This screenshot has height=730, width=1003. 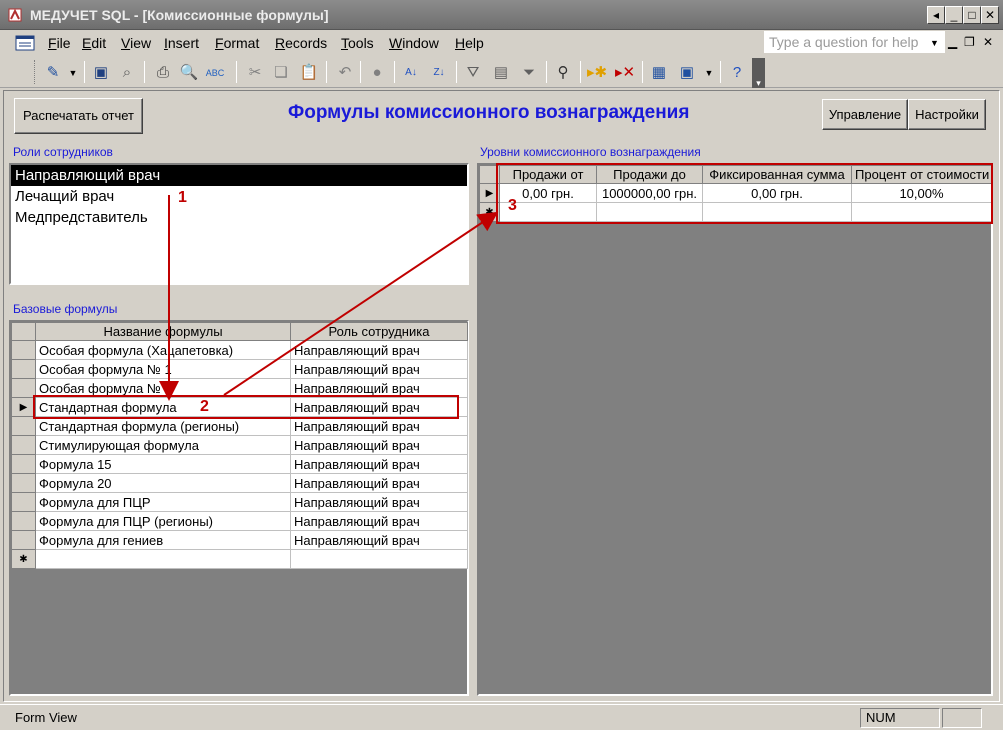 What do you see at coordinates (163, 445) in the screenshot?
I see `formula-name-cell: Стимулирующая формула` at bounding box center [163, 445].